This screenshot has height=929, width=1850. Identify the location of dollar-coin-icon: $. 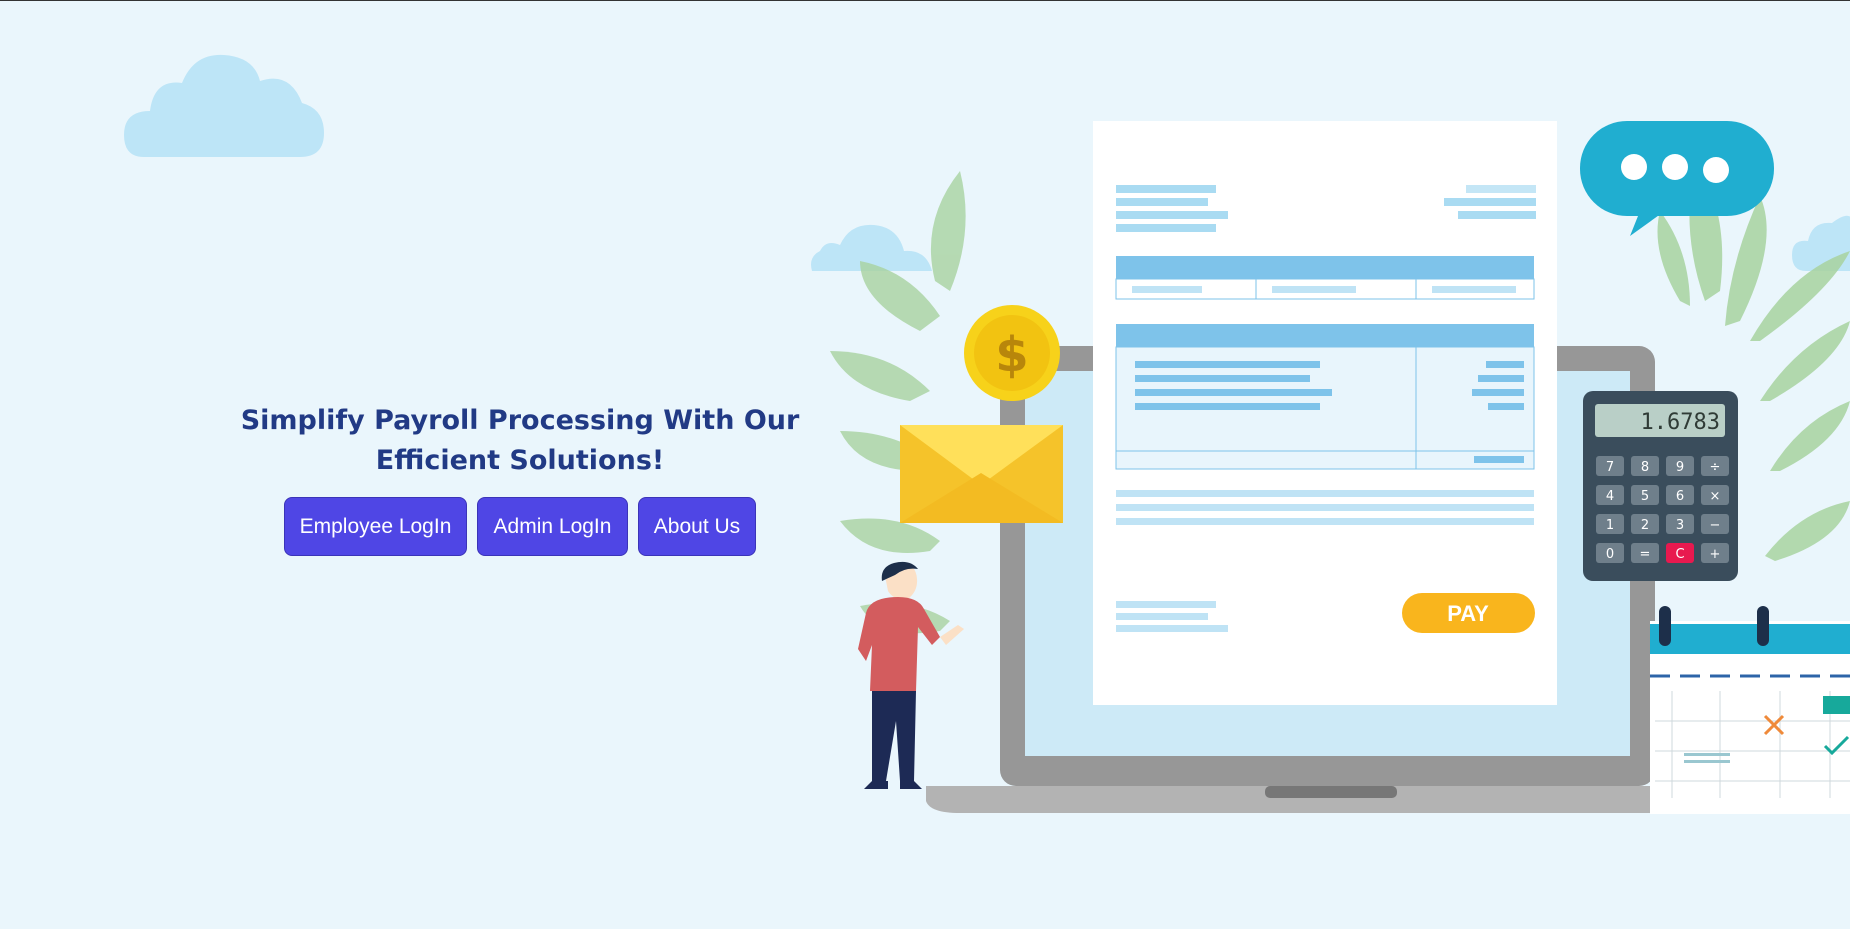
(1012, 353).